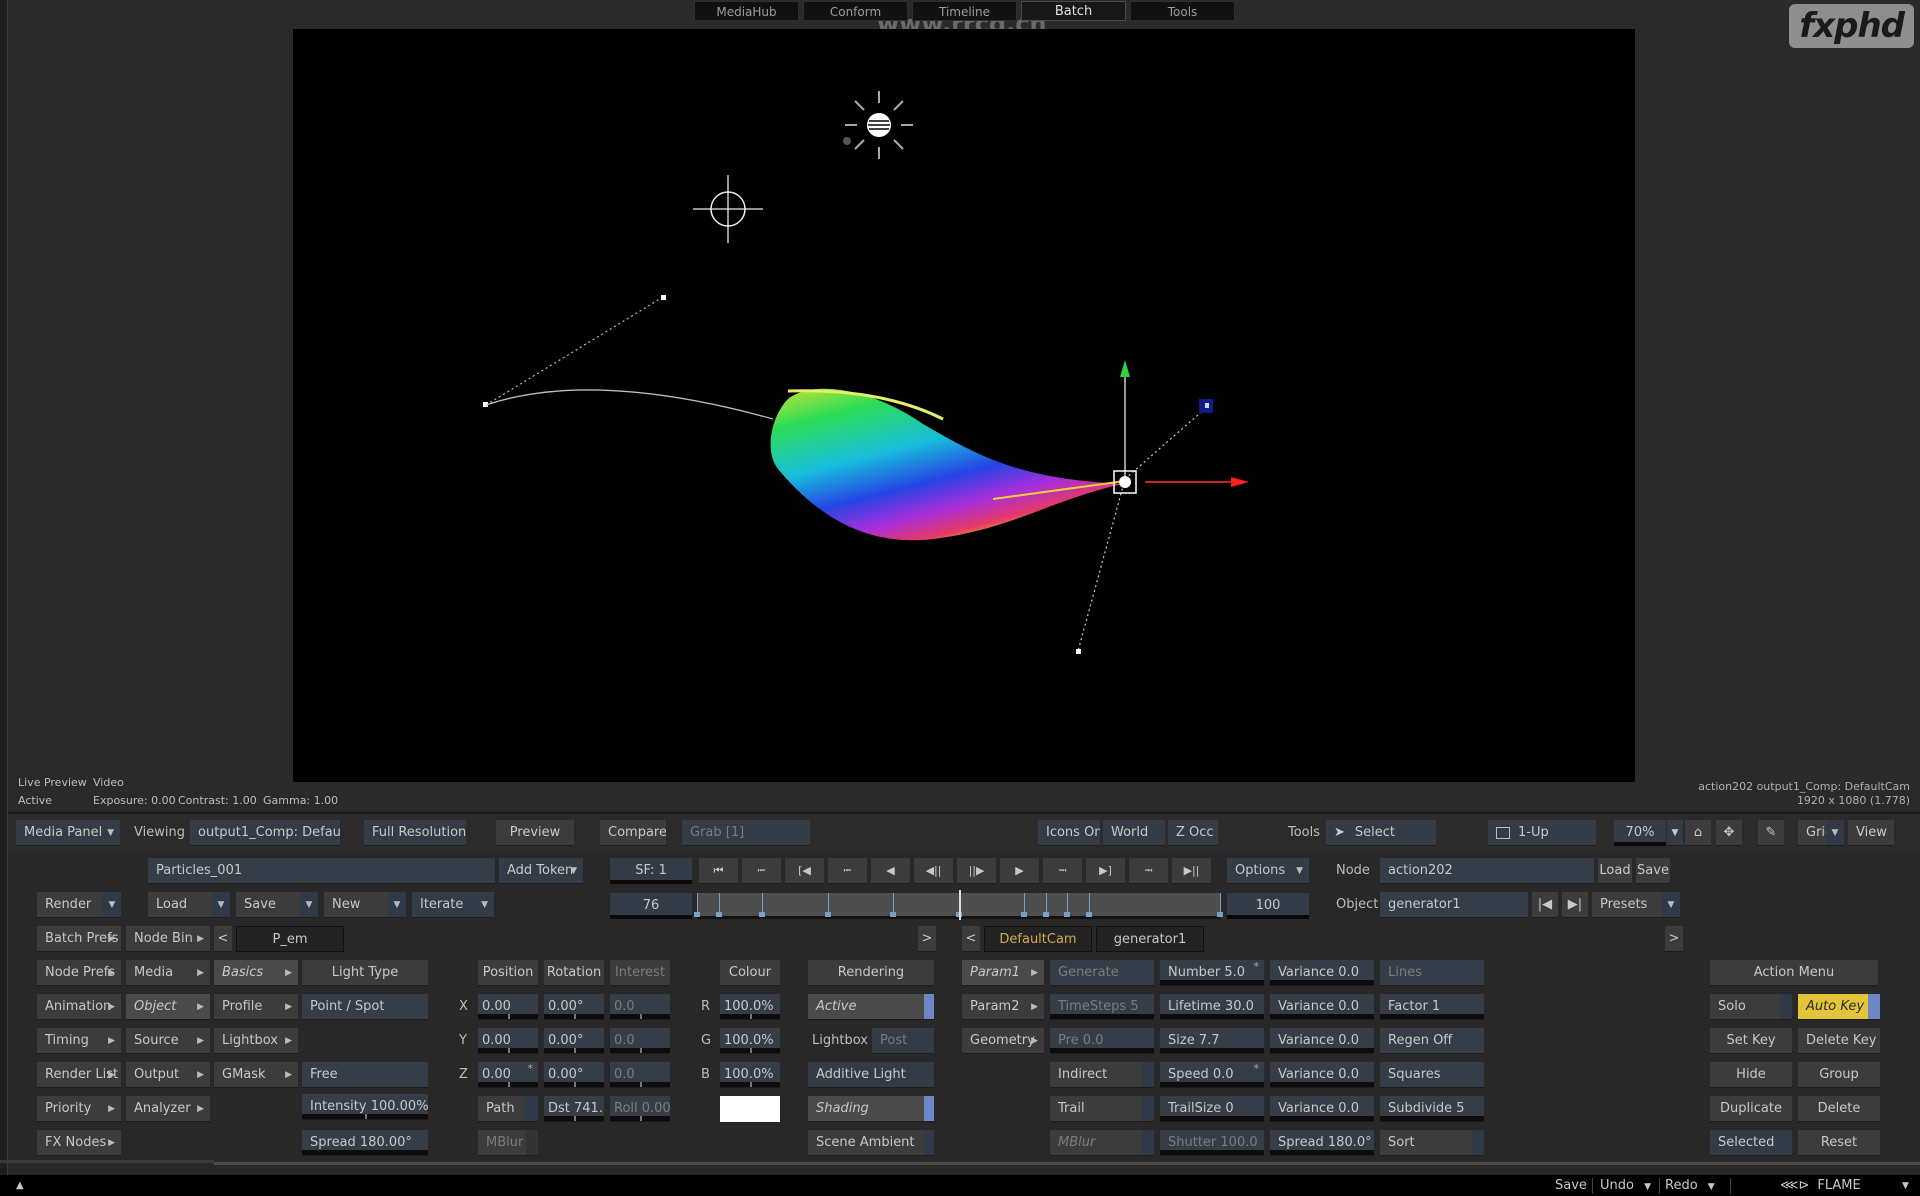  I want to click on eyedropper-icon: ✎, so click(1771, 833).